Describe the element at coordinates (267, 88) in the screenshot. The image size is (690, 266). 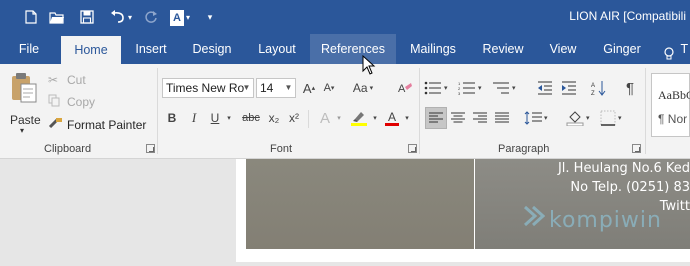
I see `font-size-value: 14` at that location.